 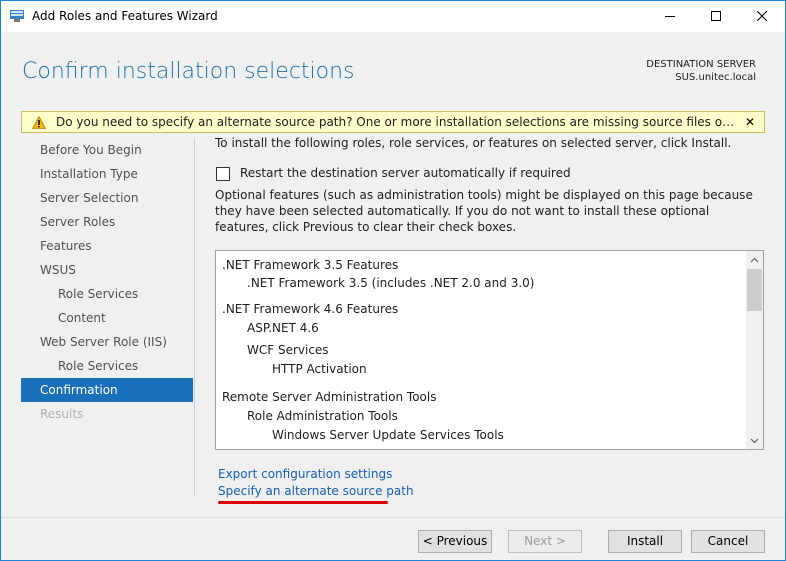 I want to click on nav-step-installation-type: Installation Type, so click(x=107, y=174).